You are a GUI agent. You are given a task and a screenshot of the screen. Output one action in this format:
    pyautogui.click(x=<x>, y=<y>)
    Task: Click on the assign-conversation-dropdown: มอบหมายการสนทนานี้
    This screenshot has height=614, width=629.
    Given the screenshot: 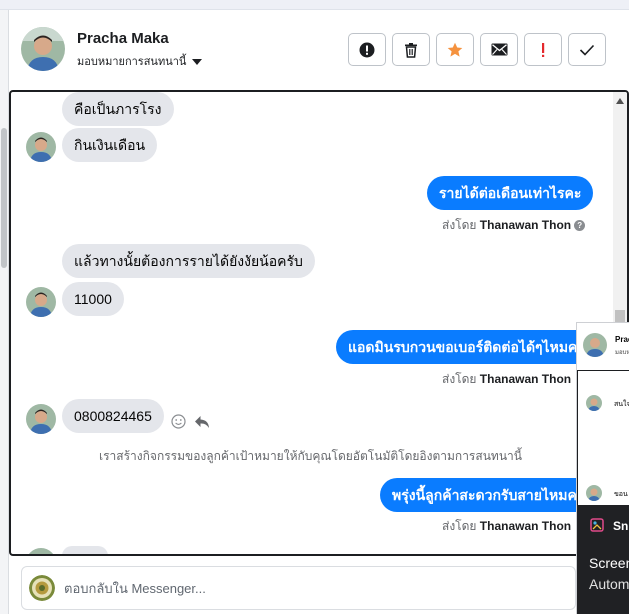 What is the action you would take?
    pyautogui.click(x=140, y=61)
    